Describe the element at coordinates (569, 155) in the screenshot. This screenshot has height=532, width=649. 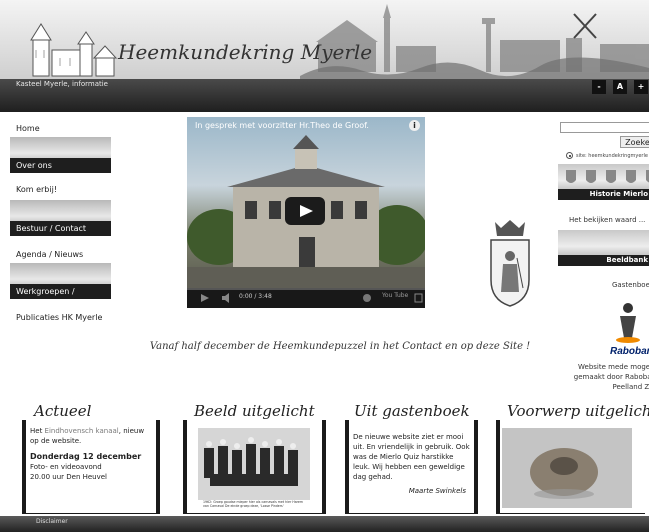
I see `site-search-radio` at that location.